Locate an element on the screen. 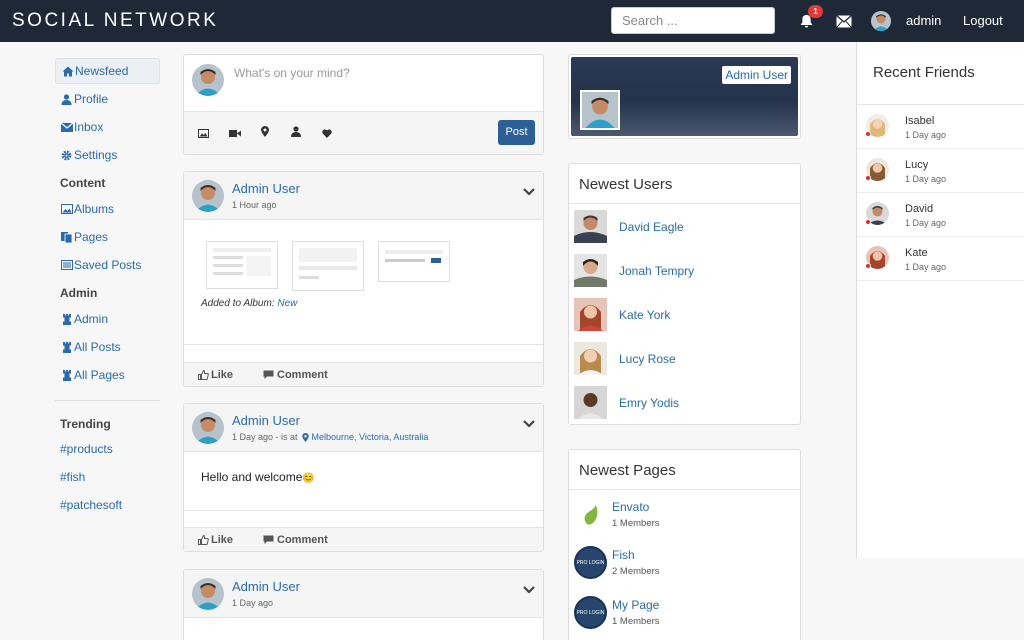  user-name: Kate York is located at coordinates (644, 315).